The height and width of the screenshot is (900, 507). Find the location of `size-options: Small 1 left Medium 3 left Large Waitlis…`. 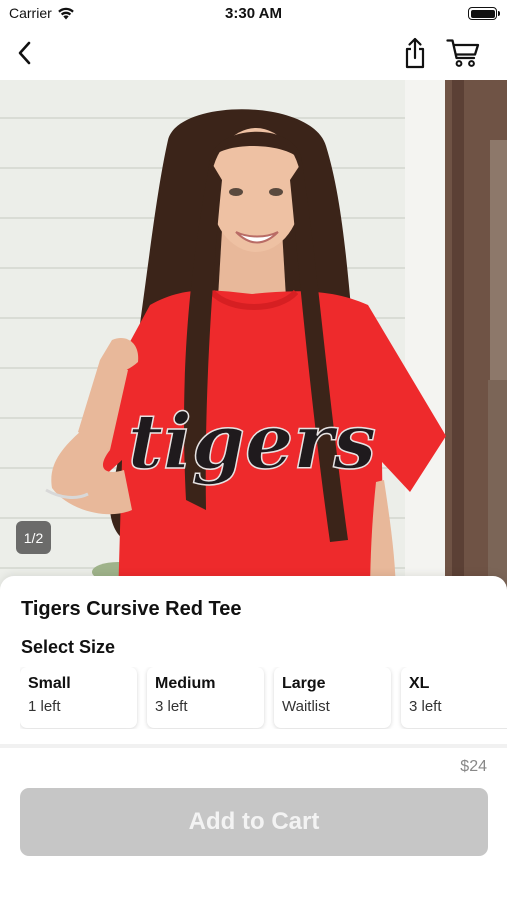

size-options: Small 1 left Medium 3 left Large Waitlis… is located at coordinates (263, 698).